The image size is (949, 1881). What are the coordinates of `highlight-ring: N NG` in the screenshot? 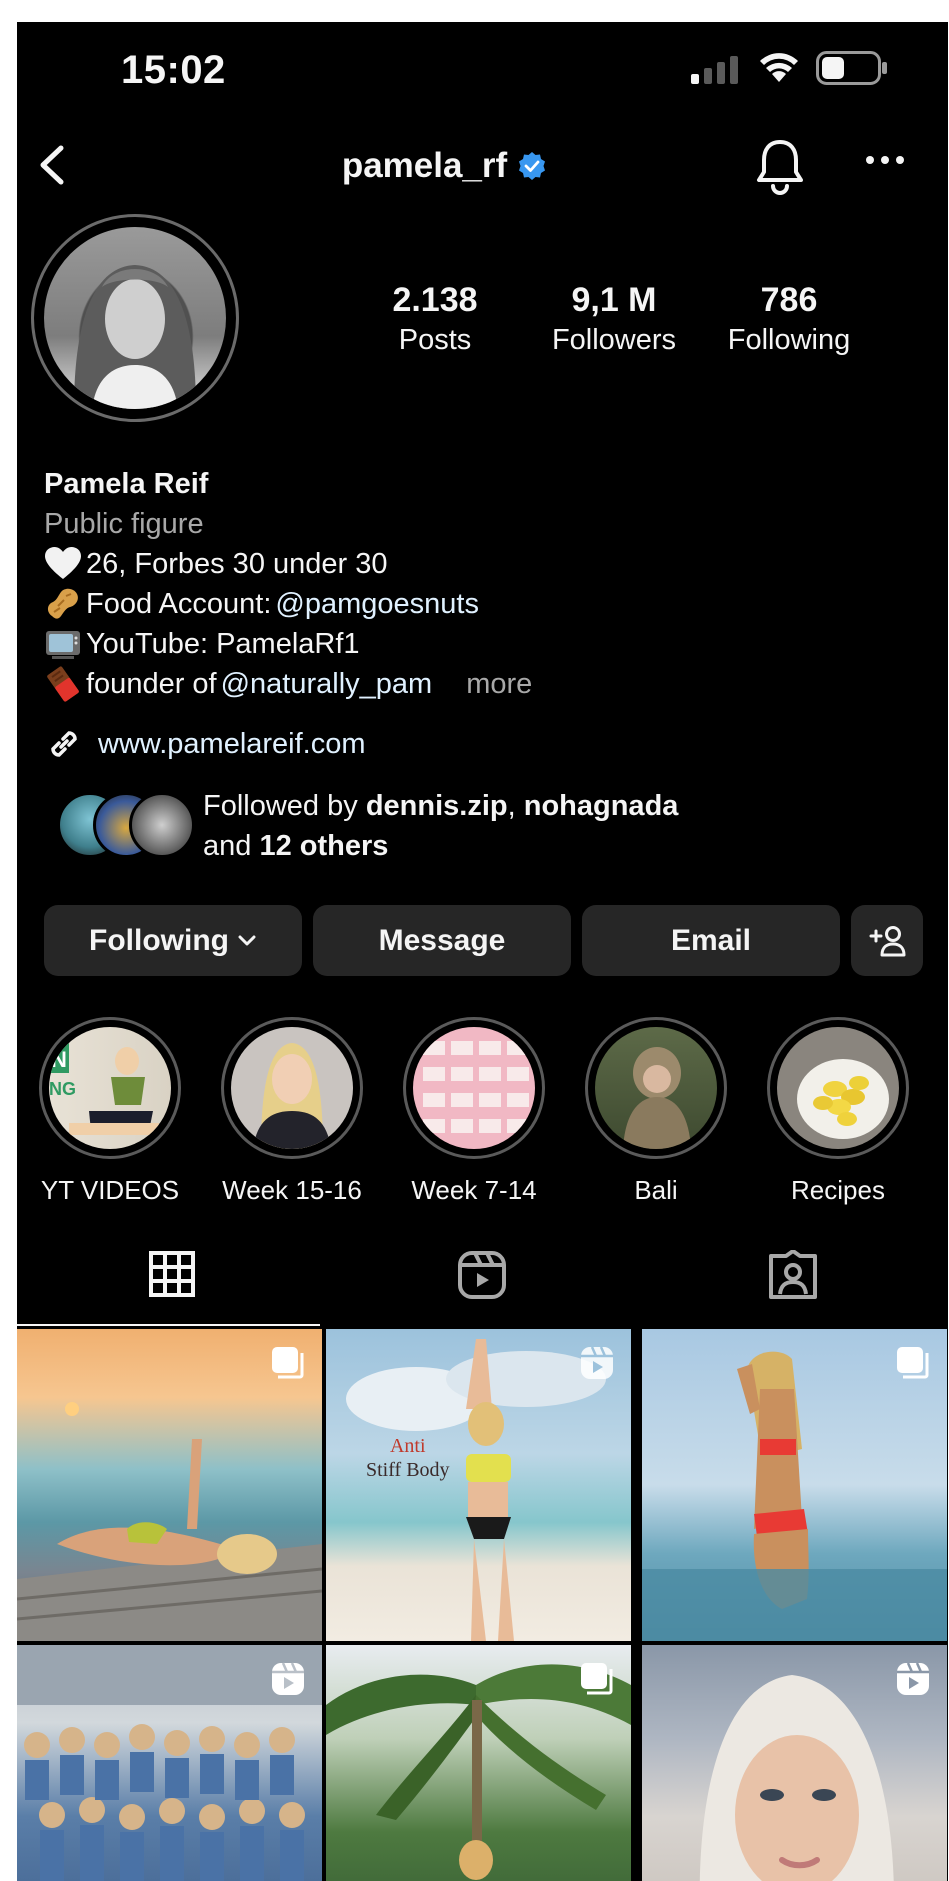 It's located at (110, 1088).